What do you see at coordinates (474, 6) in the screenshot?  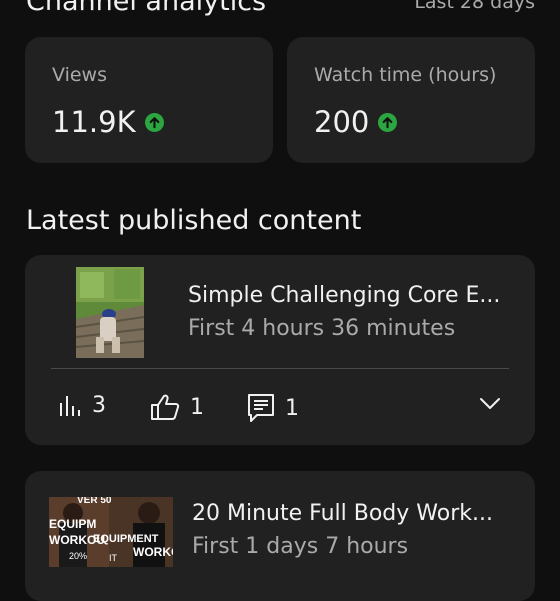 I see `period-label: Last 28 days` at bounding box center [474, 6].